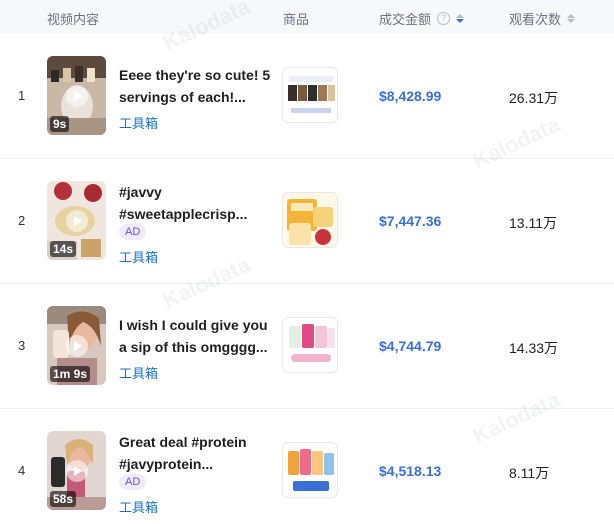 This screenshot has height=524, width=614. Describe the element at coordinates (60, 124) in the screenshot. I see `video-duration: 9s` at that location.